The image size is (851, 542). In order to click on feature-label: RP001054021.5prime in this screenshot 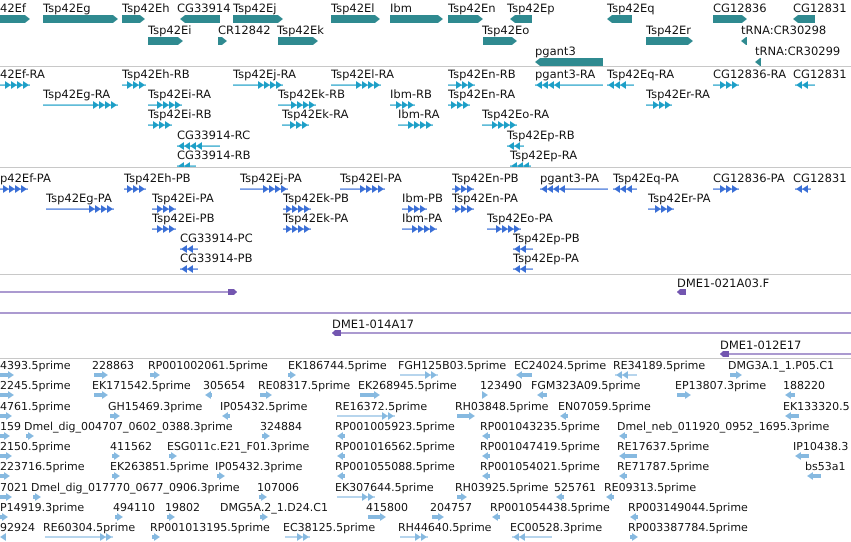, I will do `click(540, 467)`.